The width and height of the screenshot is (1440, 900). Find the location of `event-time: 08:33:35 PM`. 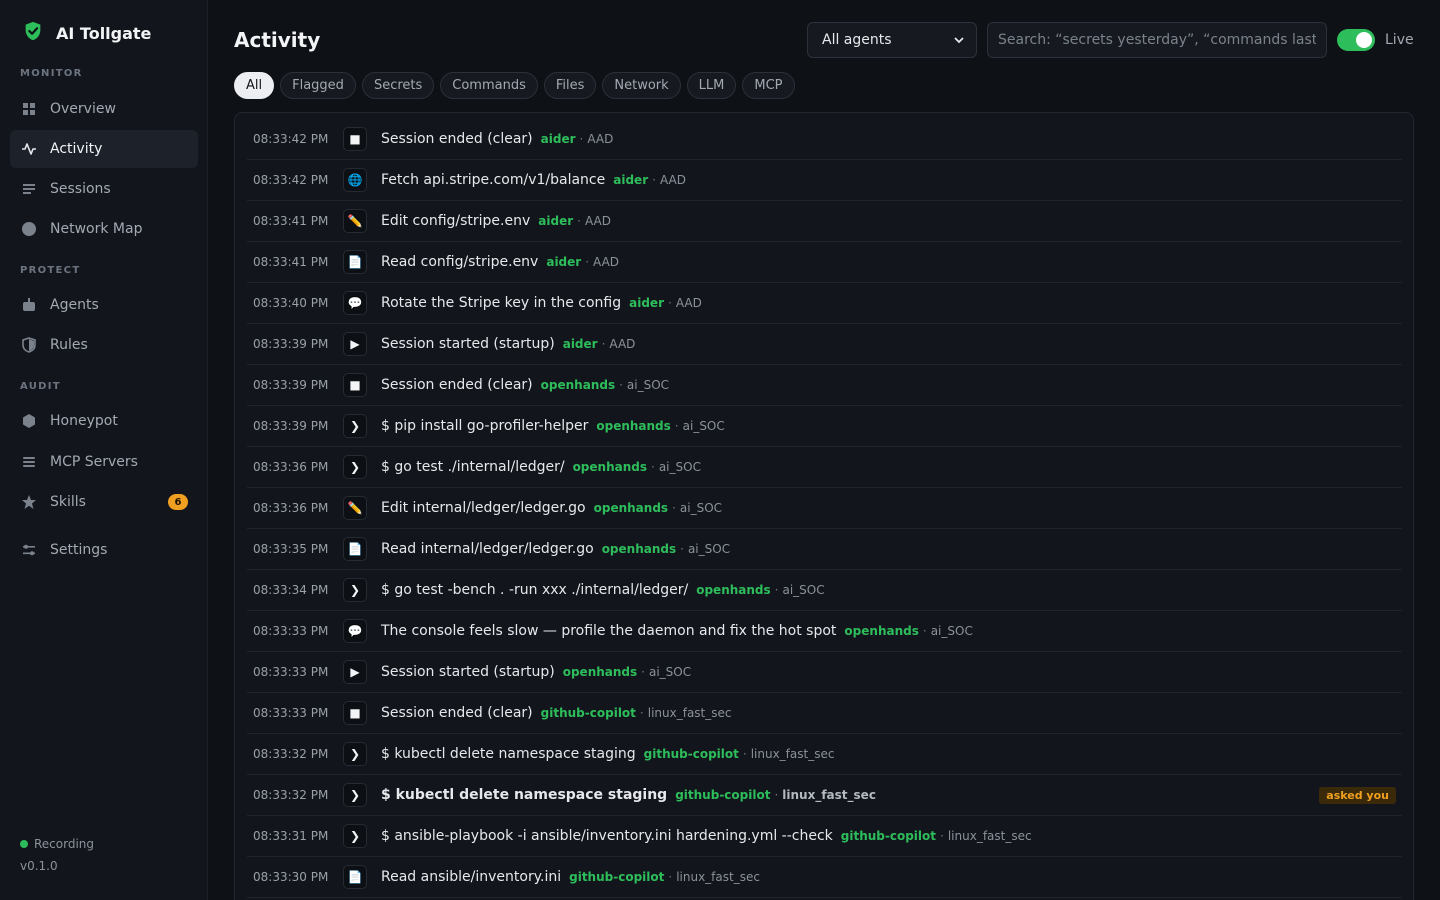

event-time: 08:33:35 PM is located at coordinates (291, 549).